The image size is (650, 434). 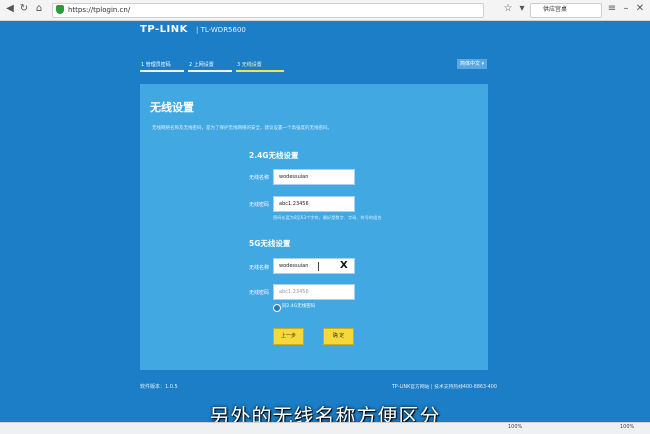 I want to click on step-admin-password: 1 管理员密码, so click(x=156, y=65).